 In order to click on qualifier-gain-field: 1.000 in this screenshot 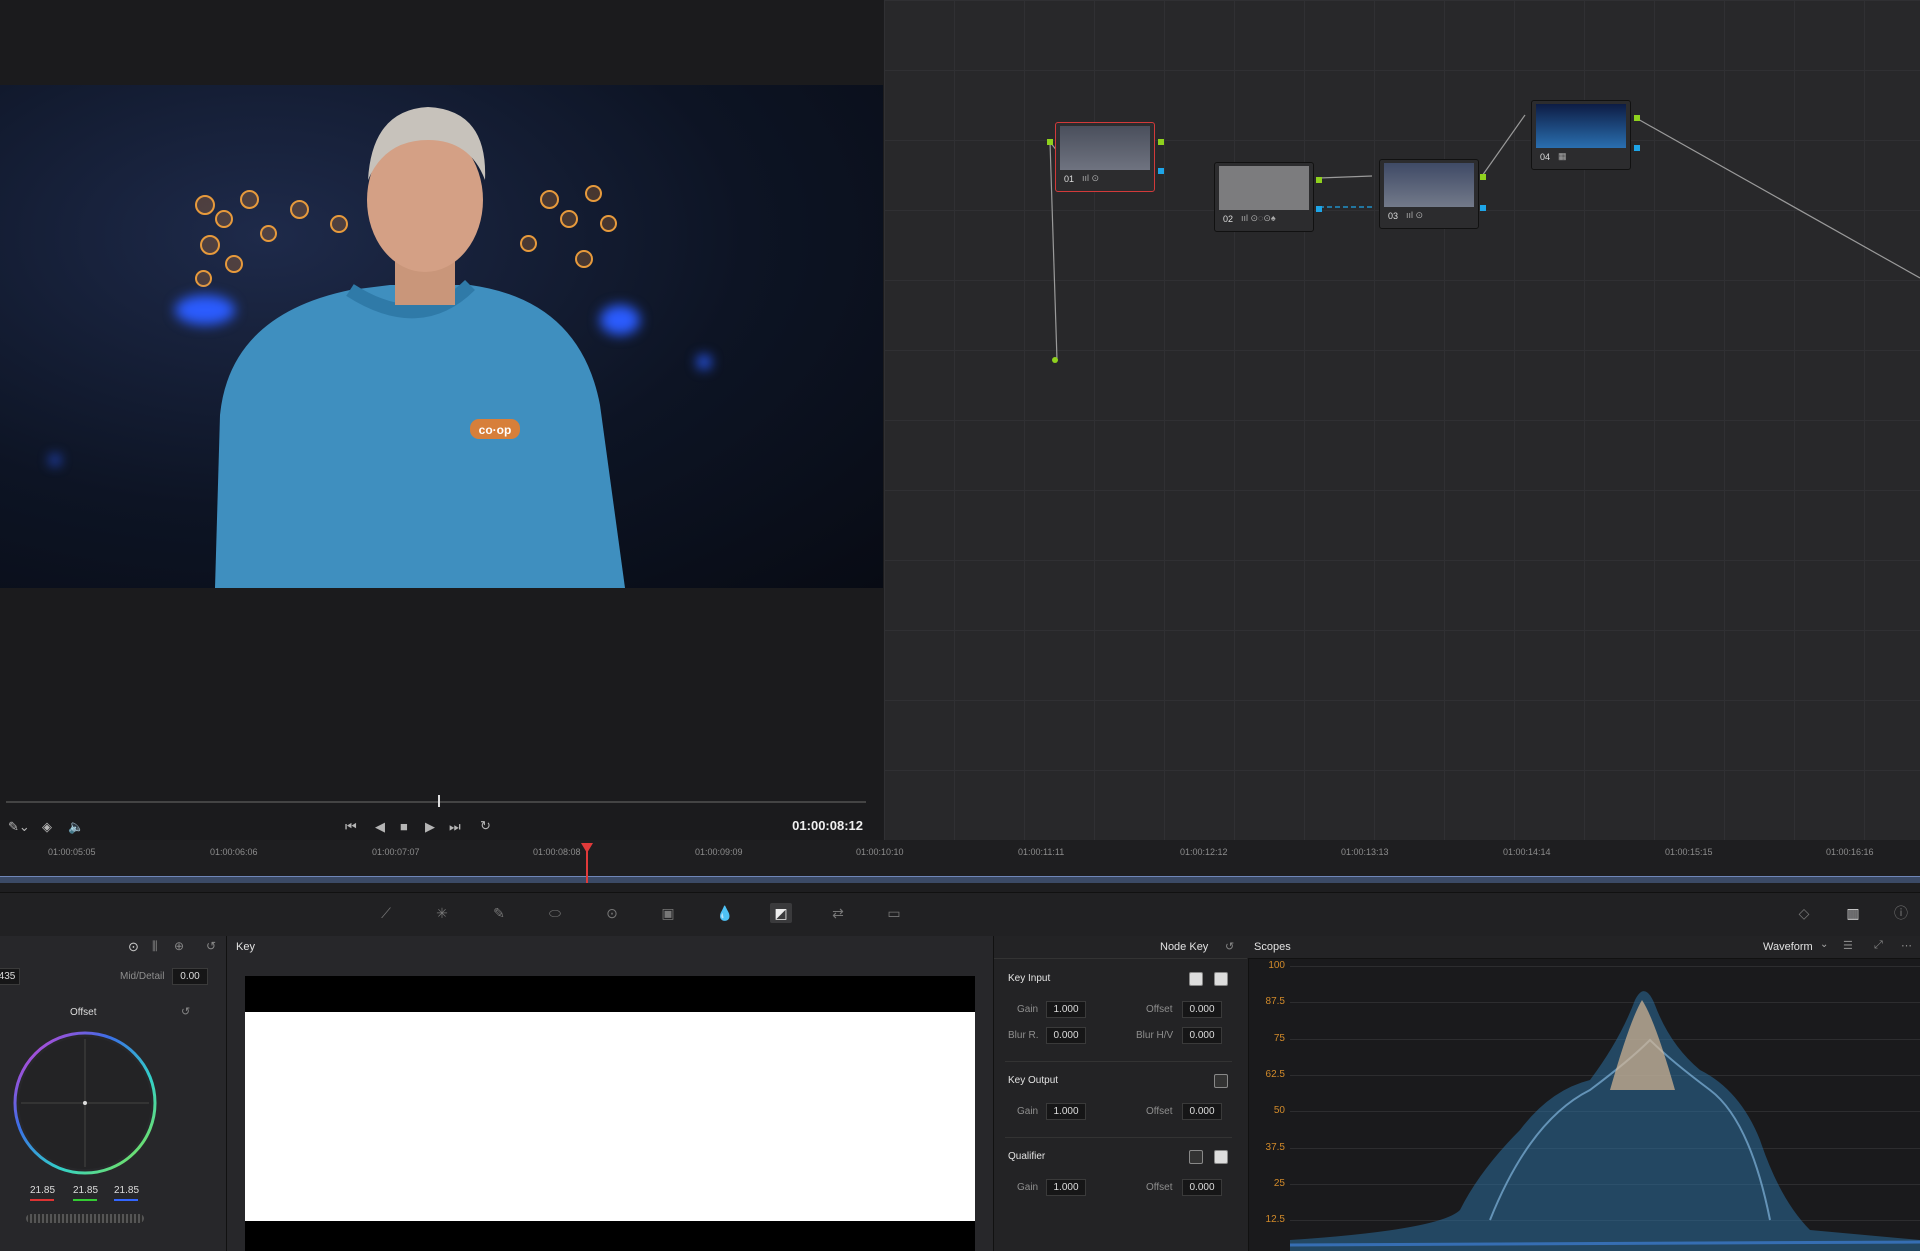, I will do `click(1066, 1187)`.